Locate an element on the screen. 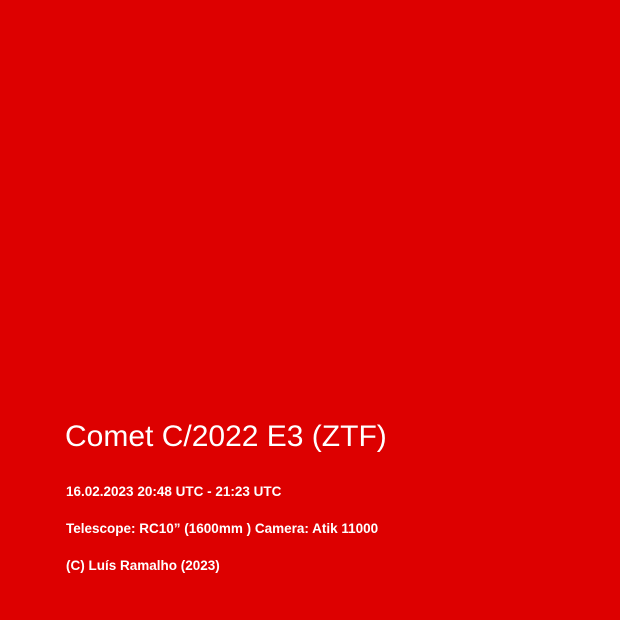 The image size is (620, 620). comet-title: Comet C/2022 E3 (ZTF) is located at coordinates (226, 436).